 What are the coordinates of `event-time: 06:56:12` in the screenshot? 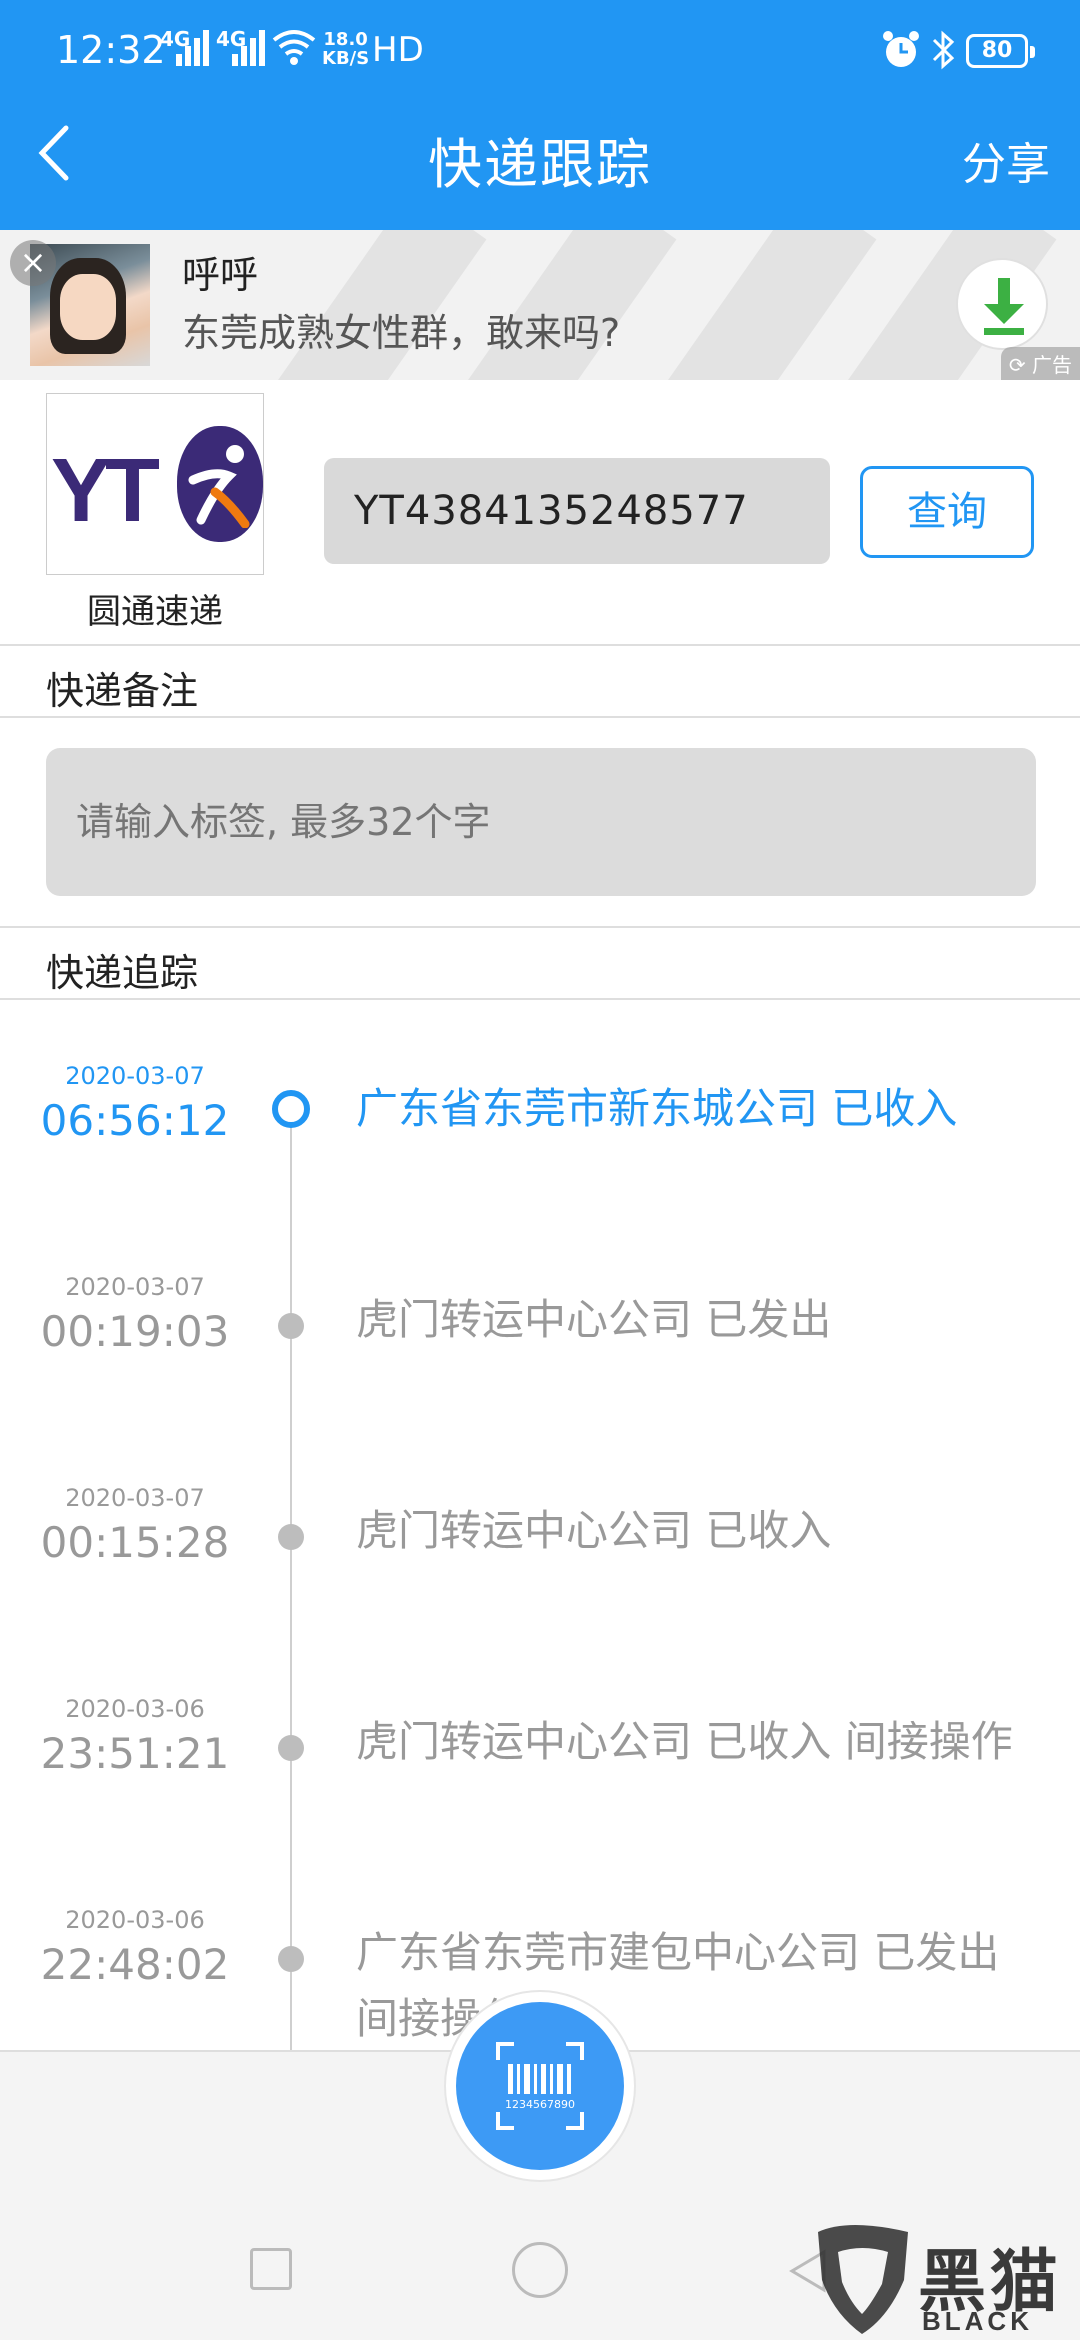 It's located at (135, 1120).